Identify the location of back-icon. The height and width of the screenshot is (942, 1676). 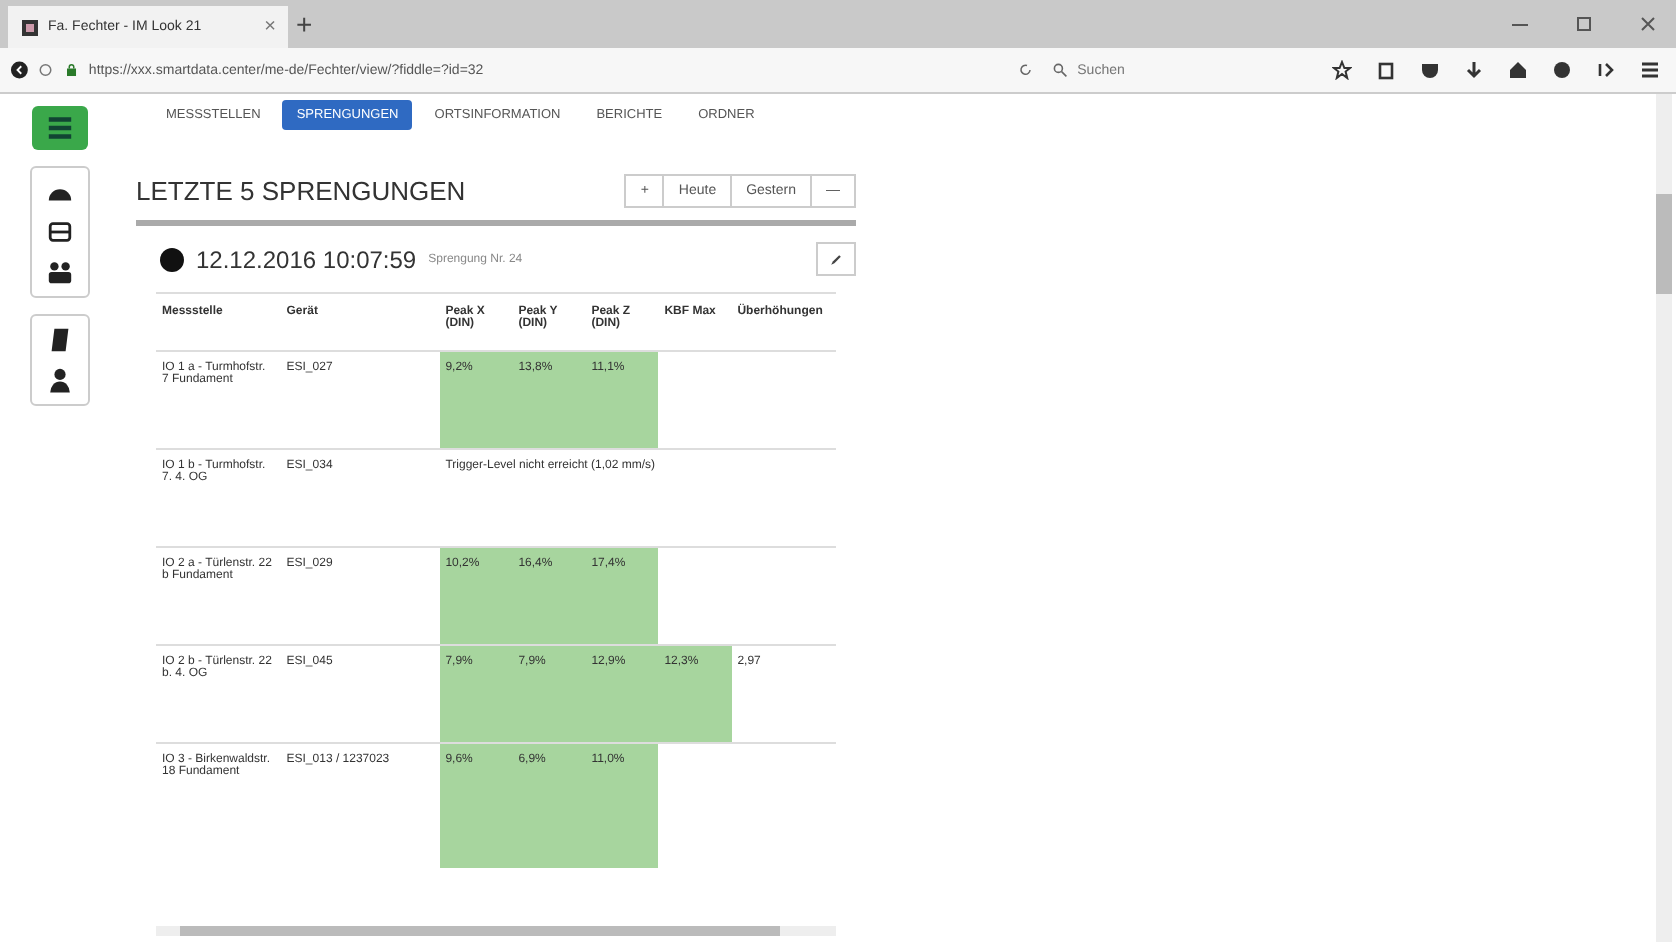
(19, 70).